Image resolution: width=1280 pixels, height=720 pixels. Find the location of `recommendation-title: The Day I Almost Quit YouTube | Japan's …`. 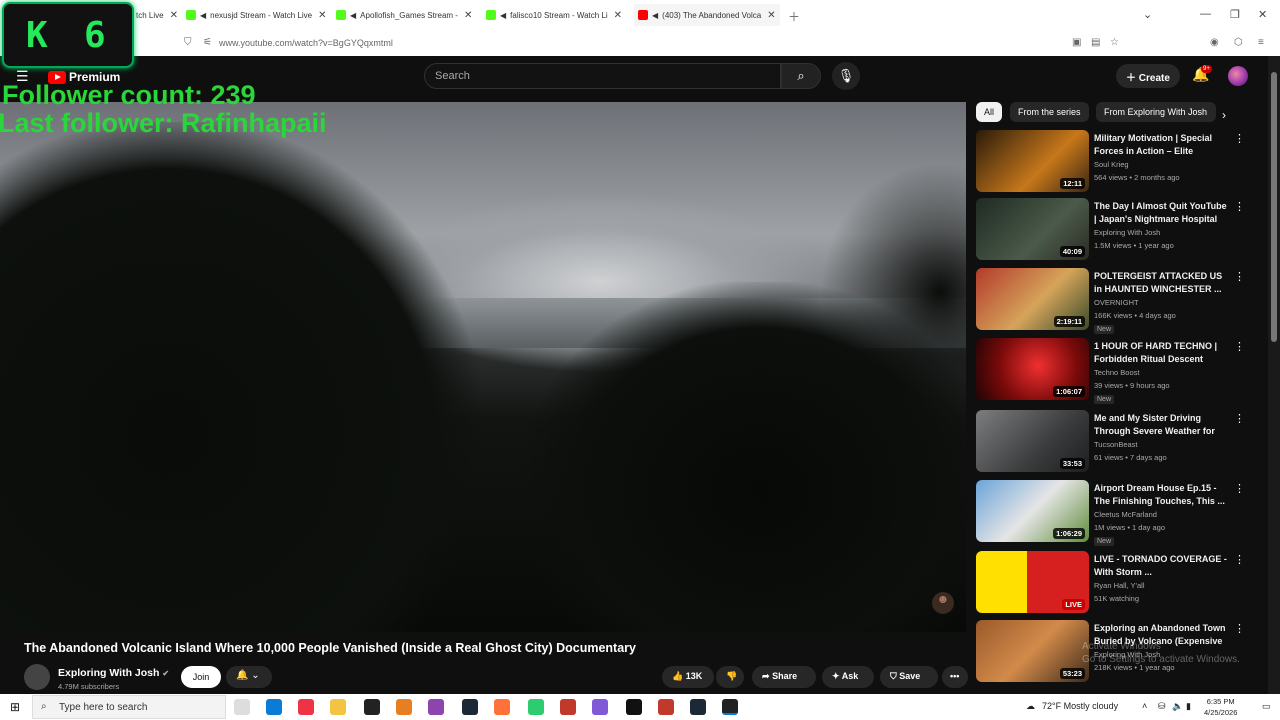

recommendation-title: The Day I Almost Quit YouTube | Japan's … is located at coordinates (1161, 212).